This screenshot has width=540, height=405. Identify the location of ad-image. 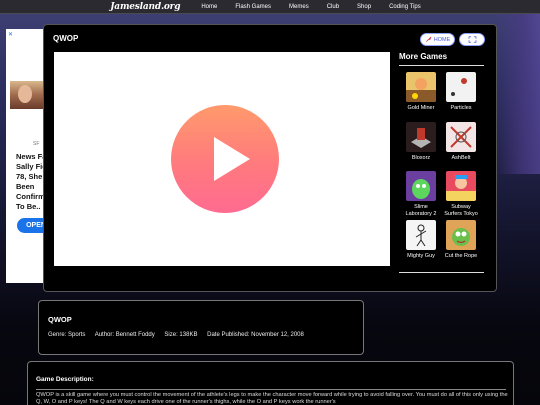
(28, 95).